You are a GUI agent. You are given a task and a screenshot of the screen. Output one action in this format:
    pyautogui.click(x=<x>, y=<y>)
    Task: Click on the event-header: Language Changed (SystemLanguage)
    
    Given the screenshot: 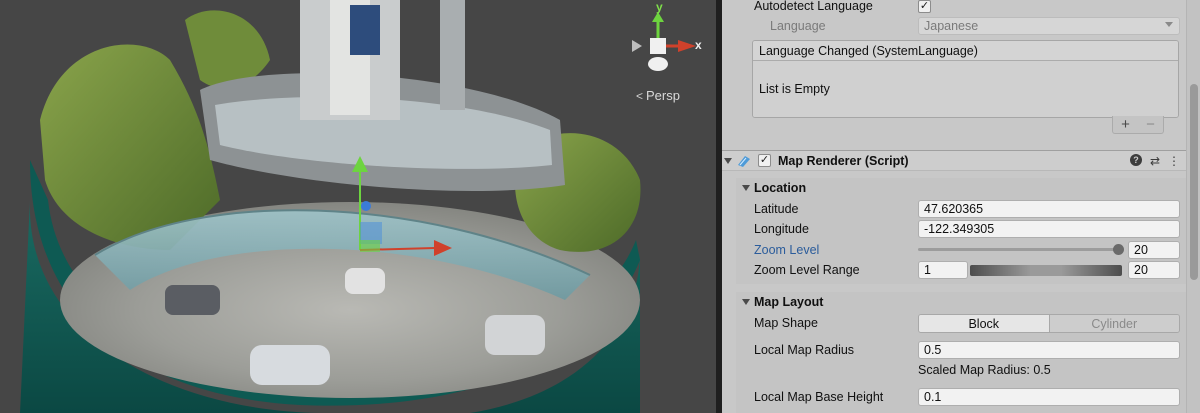 What is the action you would take?
    pyautogui.click(x=965, y=51)
    